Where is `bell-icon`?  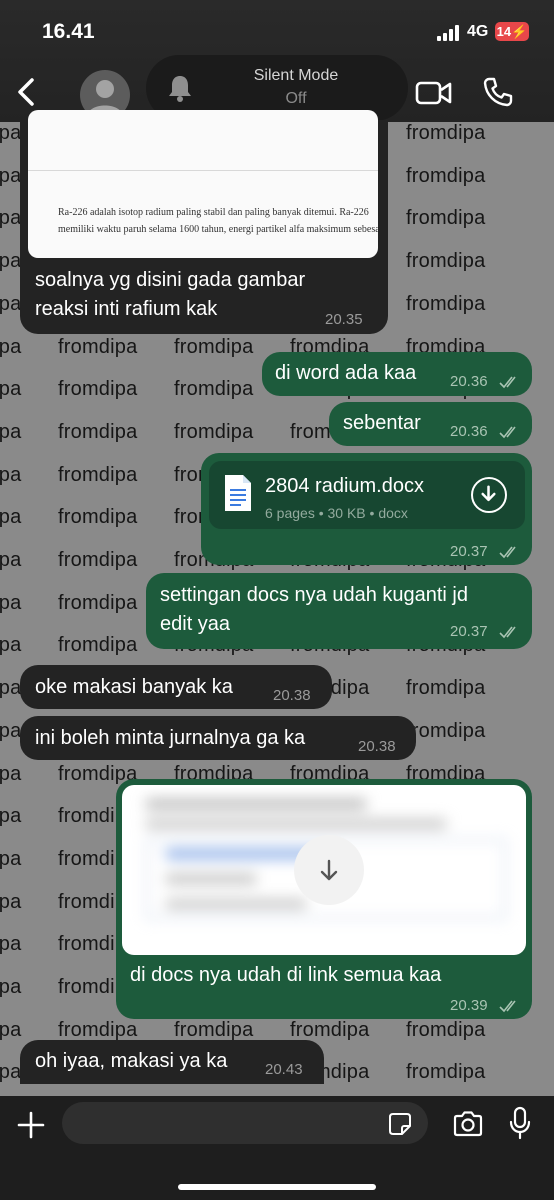 bell-icon is located at coordinates (180, 89).